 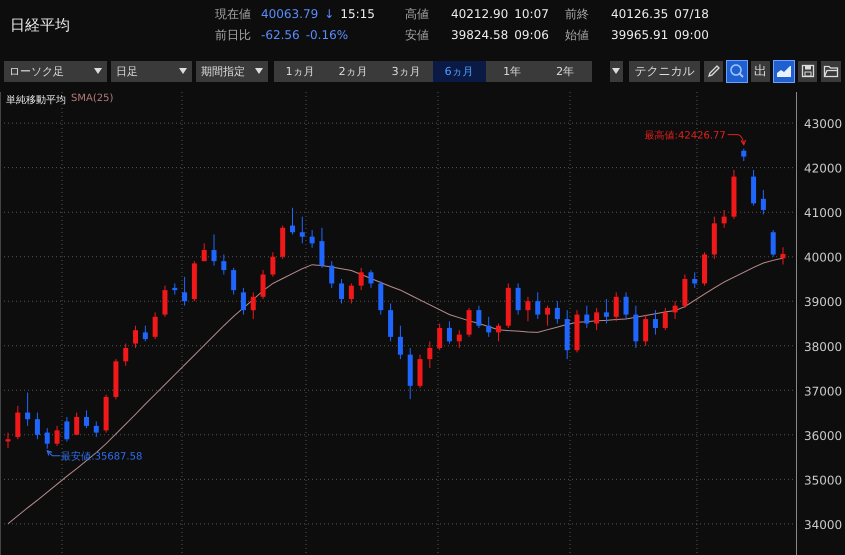 I want to click on quote-value: 39965.91, so click(x=639, y=35).